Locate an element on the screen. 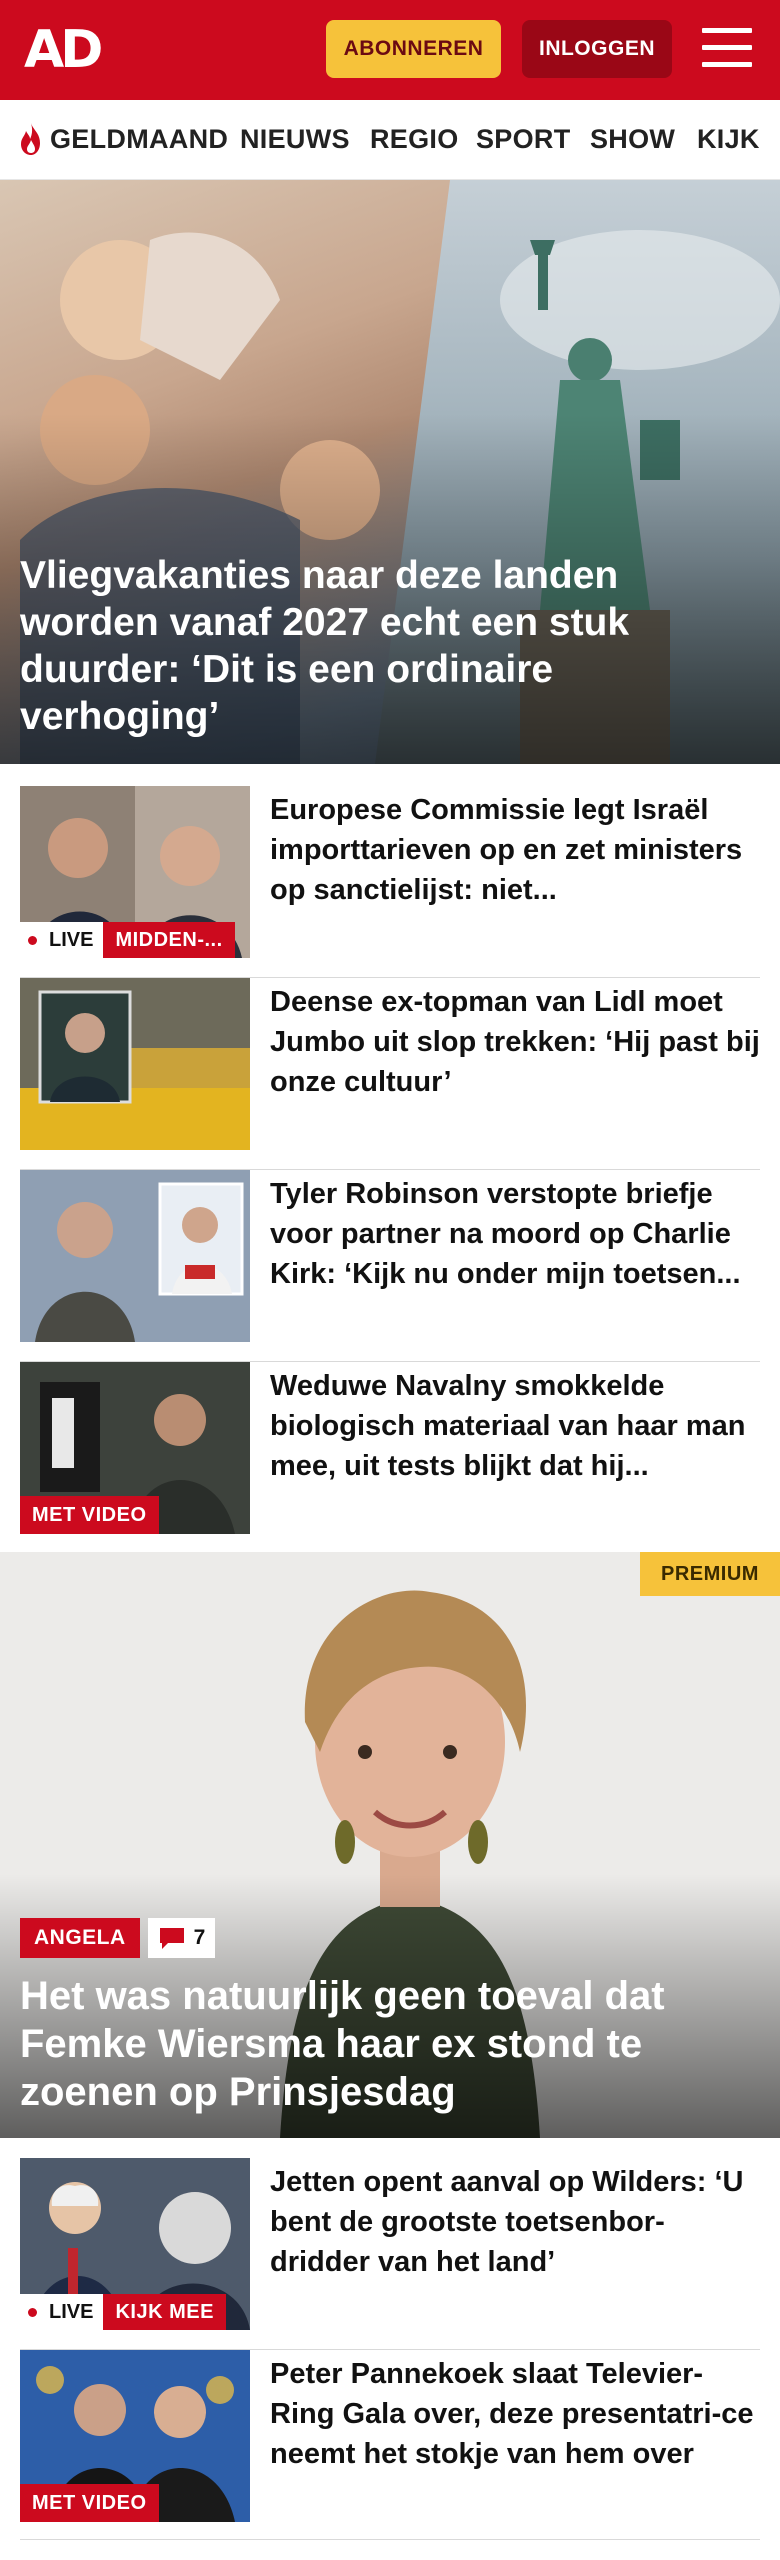  live-tag: LIVE KIJK MEE is located at coordinates (123, 2312).